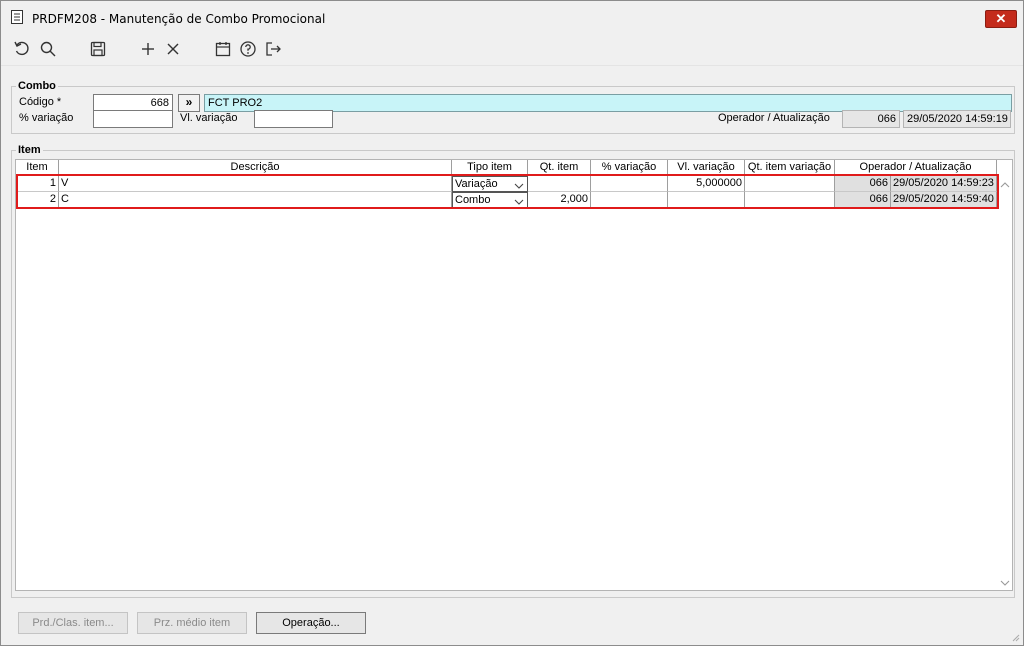 The image size is (1024, 646). What do you see at coordinates (1001, 19) in the screenshot?
I see `close-button: ✕` at bounding box center [1001, 19].